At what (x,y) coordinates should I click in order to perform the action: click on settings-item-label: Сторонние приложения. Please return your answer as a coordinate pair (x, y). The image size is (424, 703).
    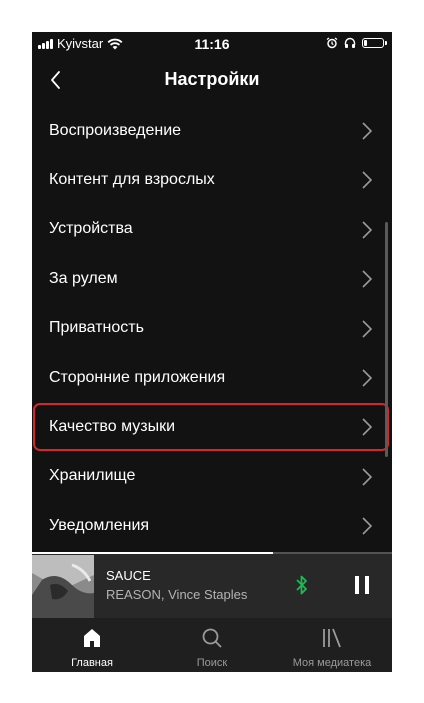
    Looking at the image, I should click on (137, 377).